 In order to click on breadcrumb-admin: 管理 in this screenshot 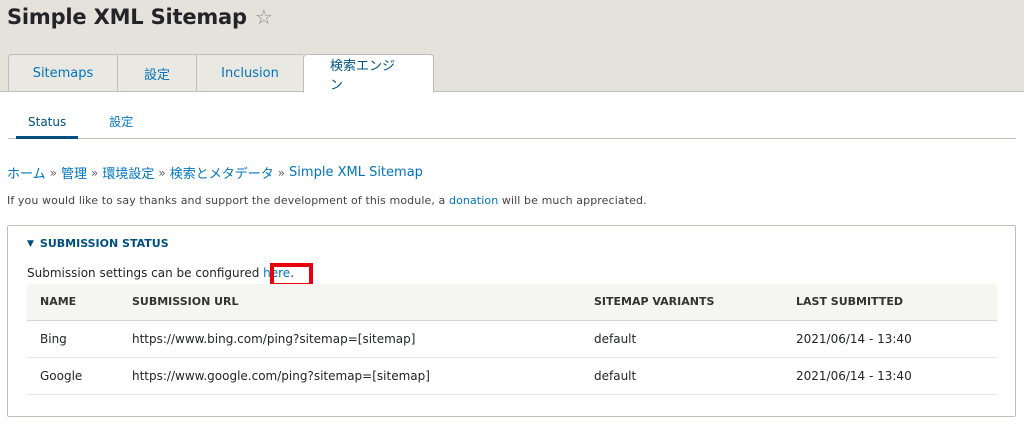, I will do `click(74, 172)`.